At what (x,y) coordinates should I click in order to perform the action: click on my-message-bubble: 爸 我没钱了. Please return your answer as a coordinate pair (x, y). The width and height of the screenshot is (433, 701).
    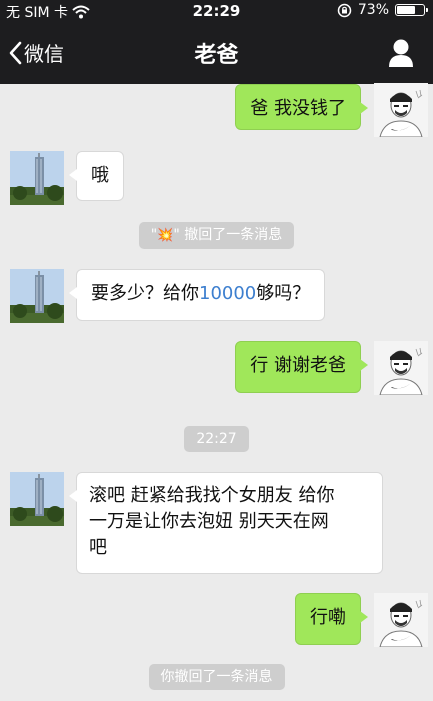
    Looking at the image, I should click on (301, 107).